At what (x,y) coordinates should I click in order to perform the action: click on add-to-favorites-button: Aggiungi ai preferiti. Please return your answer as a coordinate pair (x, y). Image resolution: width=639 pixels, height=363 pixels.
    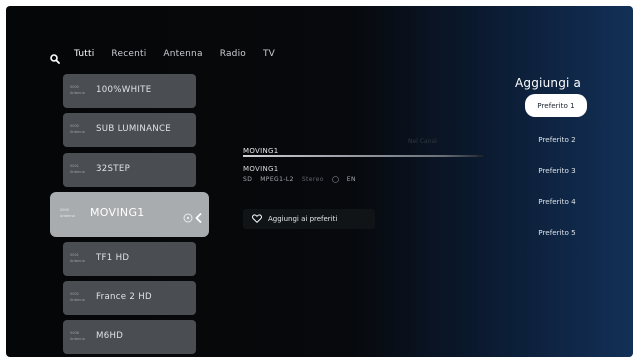
    Looking at the image, I should click on (309, 219).